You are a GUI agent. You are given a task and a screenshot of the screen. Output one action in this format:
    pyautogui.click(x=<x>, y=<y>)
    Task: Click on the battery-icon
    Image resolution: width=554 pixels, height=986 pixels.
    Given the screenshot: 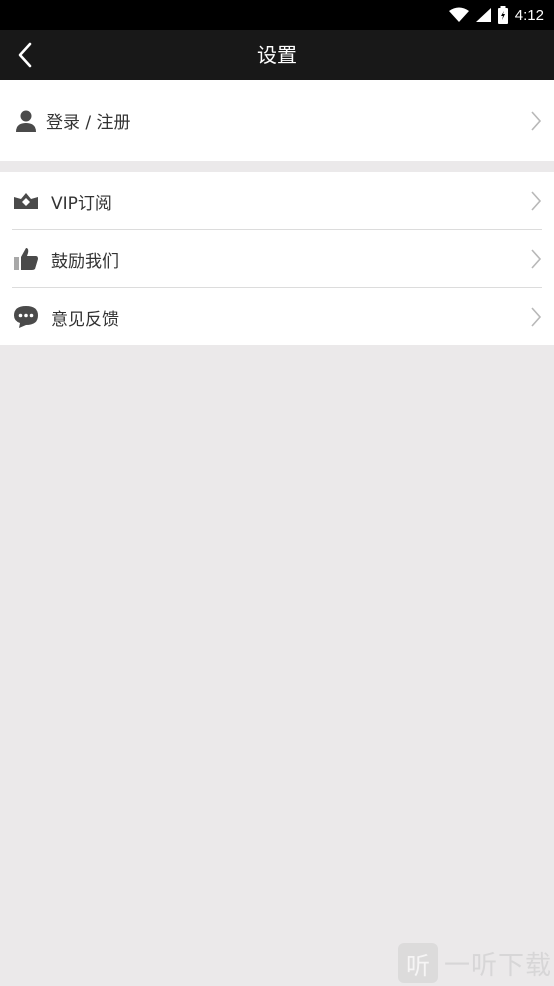 What is the action you would take?
    pyautogui.click(x=502, y=15)
    